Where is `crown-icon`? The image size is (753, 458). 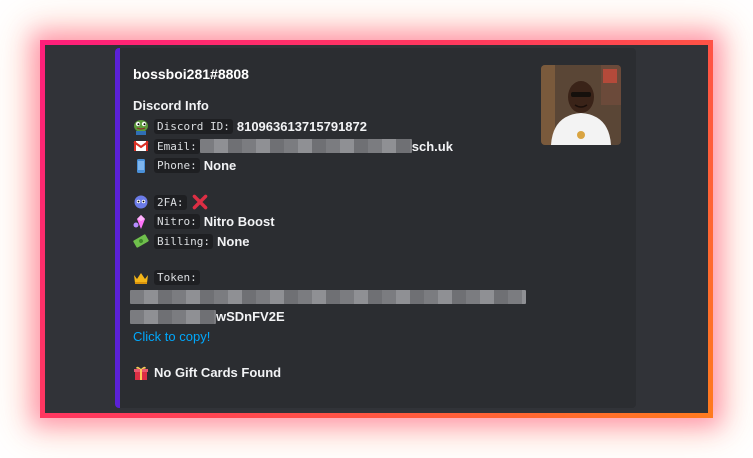 crown-icon is located at coordinates (141, 278).